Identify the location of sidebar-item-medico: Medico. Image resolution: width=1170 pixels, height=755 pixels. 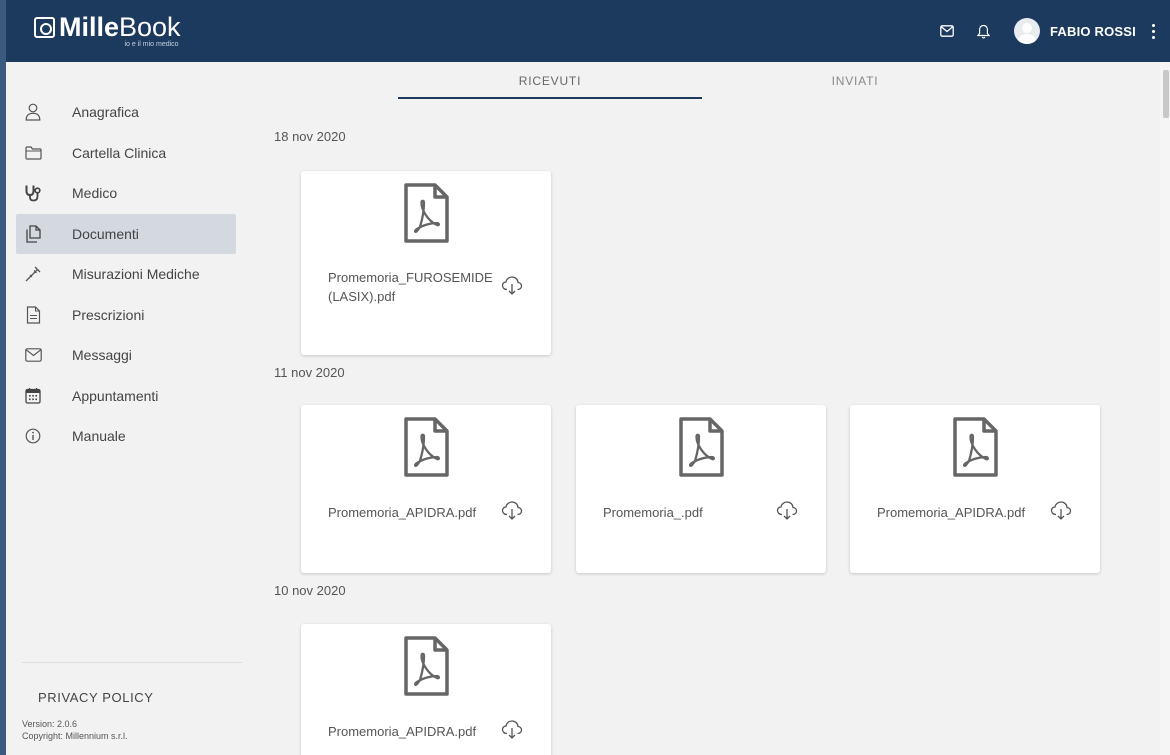
(126, 193).